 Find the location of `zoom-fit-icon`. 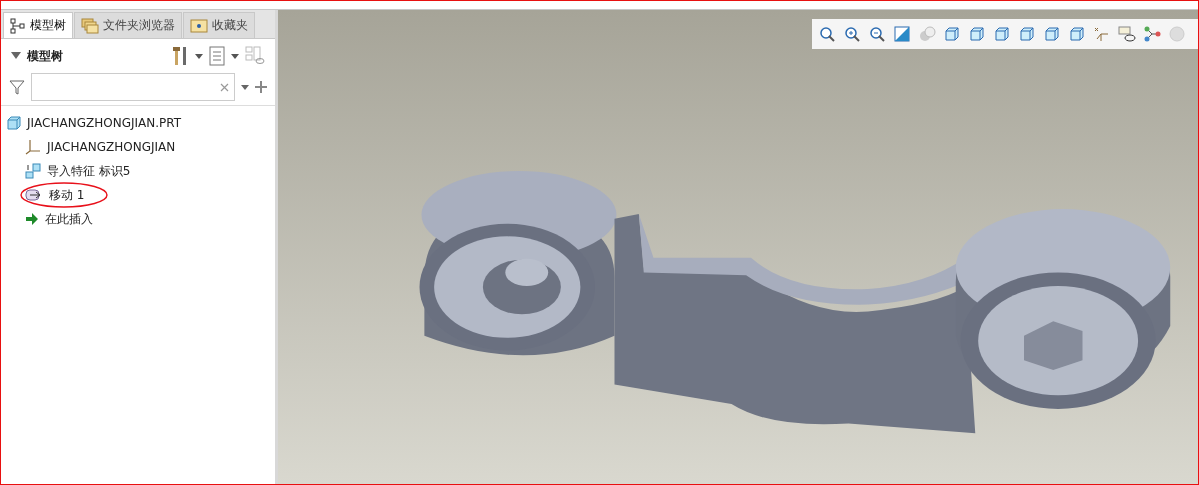

zoom-fit-icon is located at coordinates (827, 34).